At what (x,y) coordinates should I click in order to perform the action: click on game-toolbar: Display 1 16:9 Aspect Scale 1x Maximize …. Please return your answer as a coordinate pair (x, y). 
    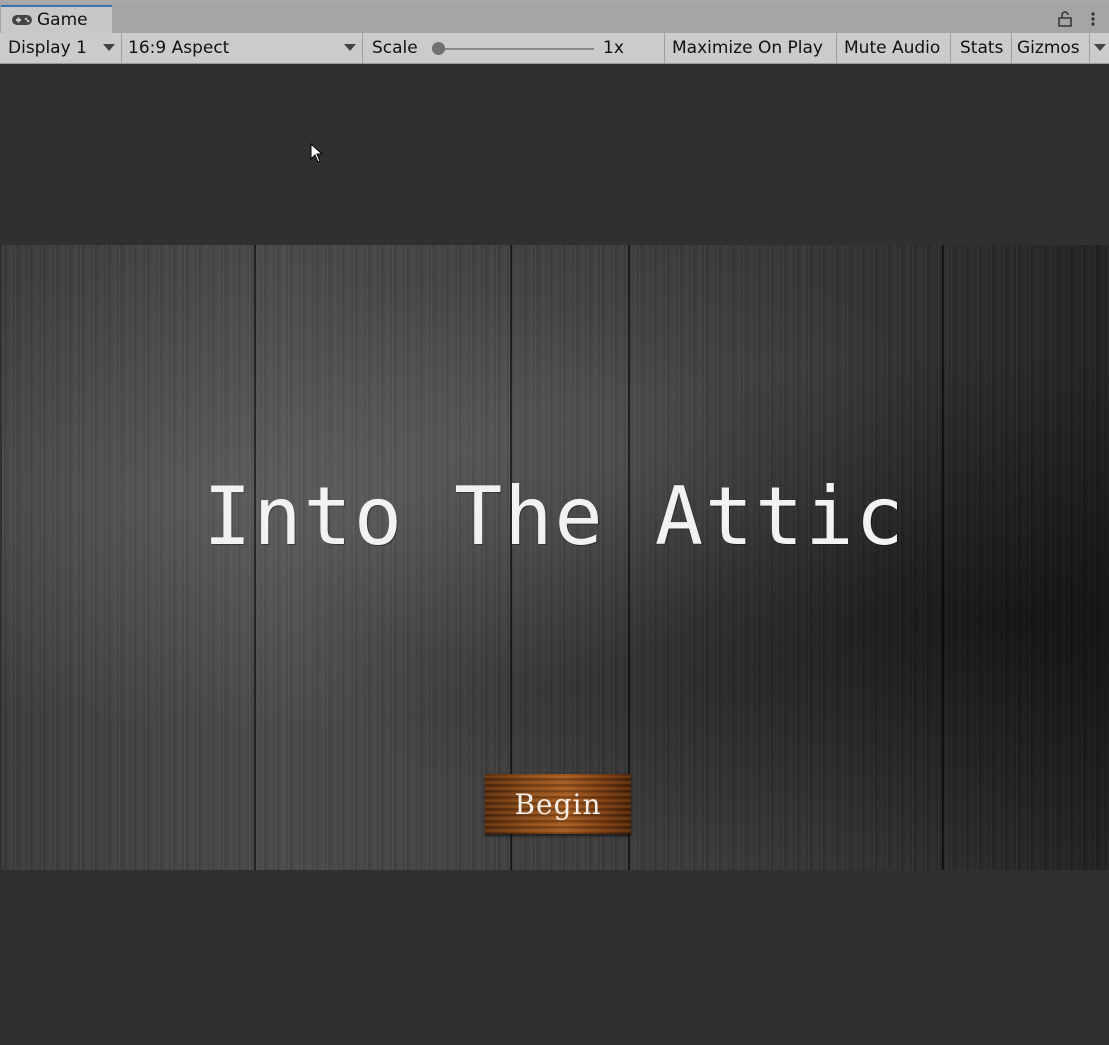
    Looking at the image, I should click on (554, 48).